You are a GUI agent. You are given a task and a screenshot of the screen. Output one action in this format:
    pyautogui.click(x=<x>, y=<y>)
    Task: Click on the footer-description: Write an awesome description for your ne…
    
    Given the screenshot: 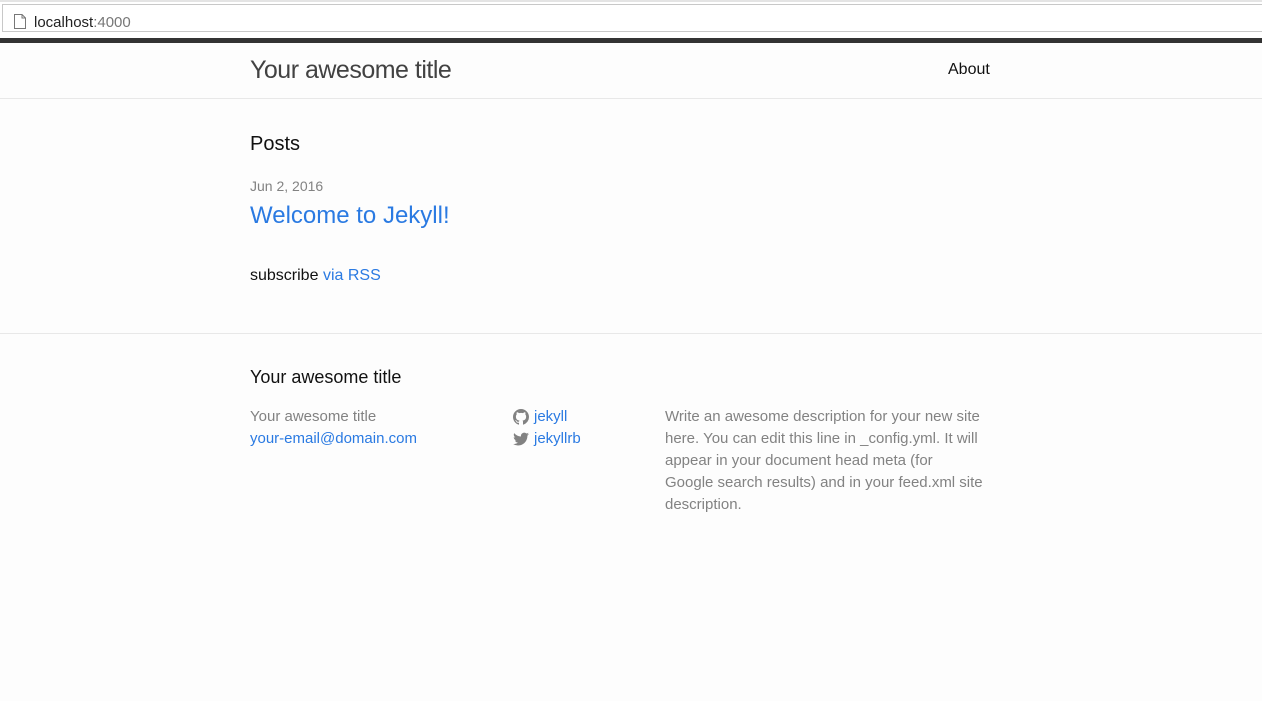 What is the action you would take?
    pyautogui.click(x=824, y=460)
    